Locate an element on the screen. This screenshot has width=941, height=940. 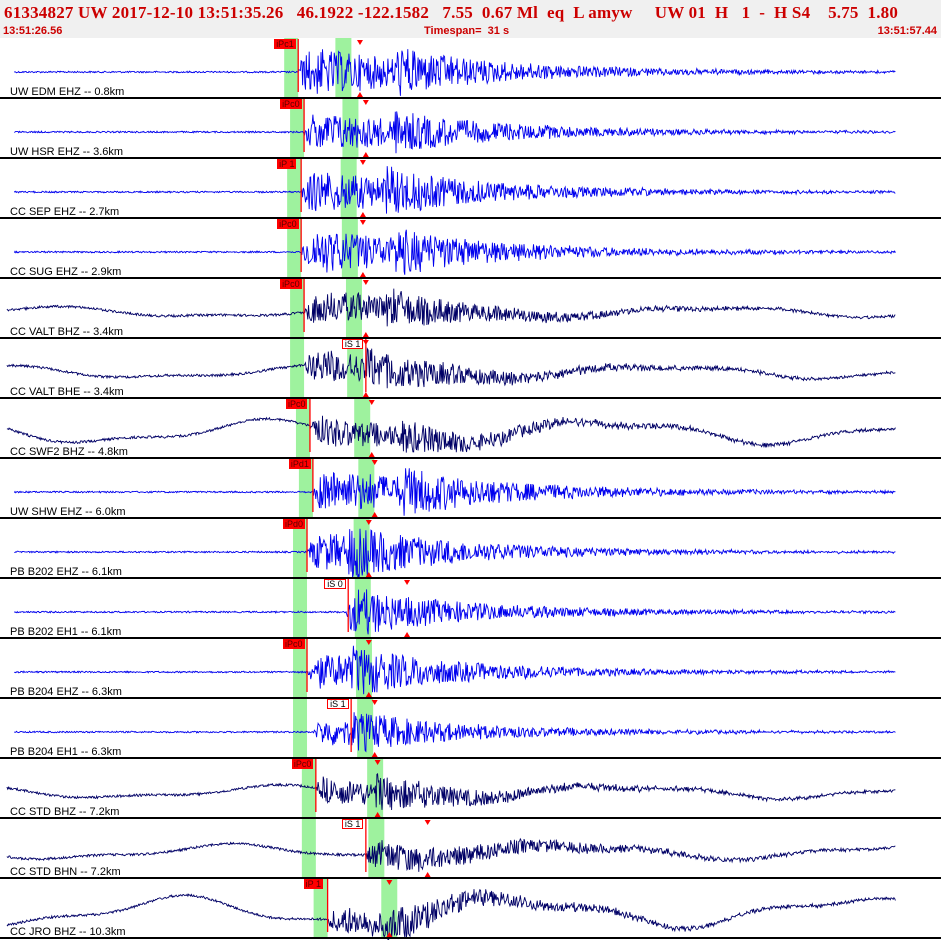
trace-label: CC SWF2 BHZ -- 4.8km is located at coordinates (69, 452).